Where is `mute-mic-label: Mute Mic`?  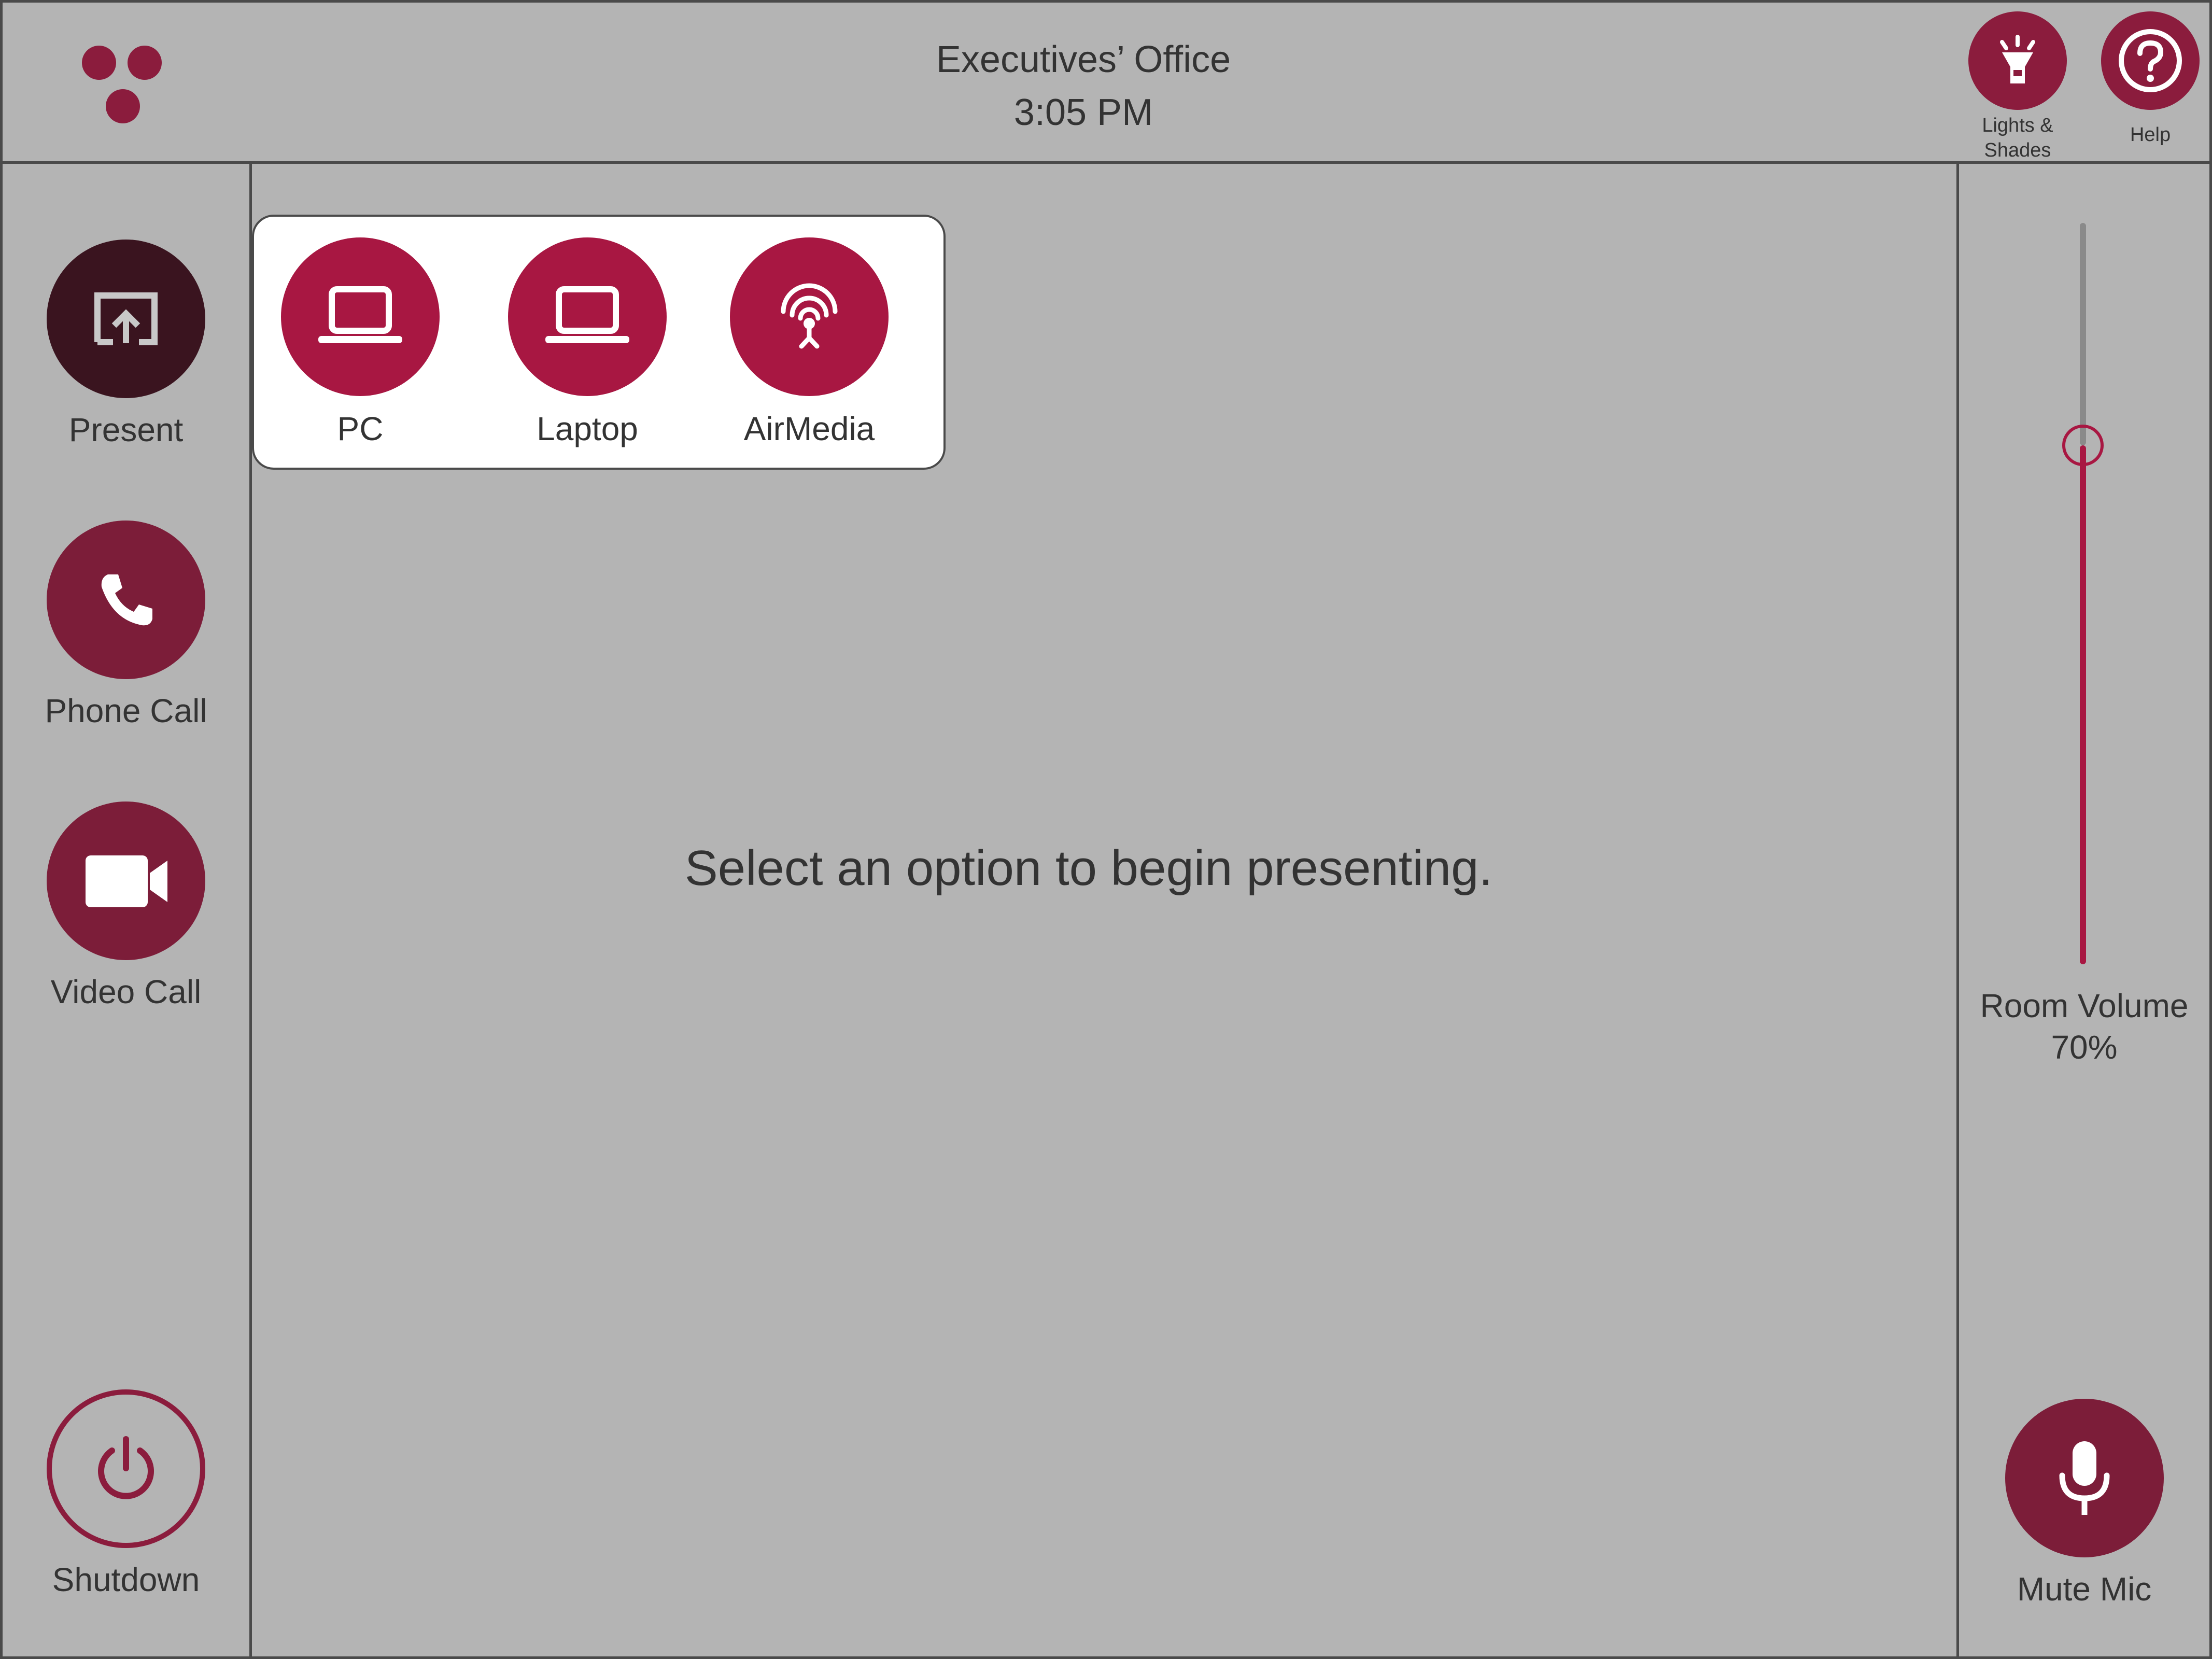 mute-mic-label: Mute Mic is located at coordinates (2084, 1589).